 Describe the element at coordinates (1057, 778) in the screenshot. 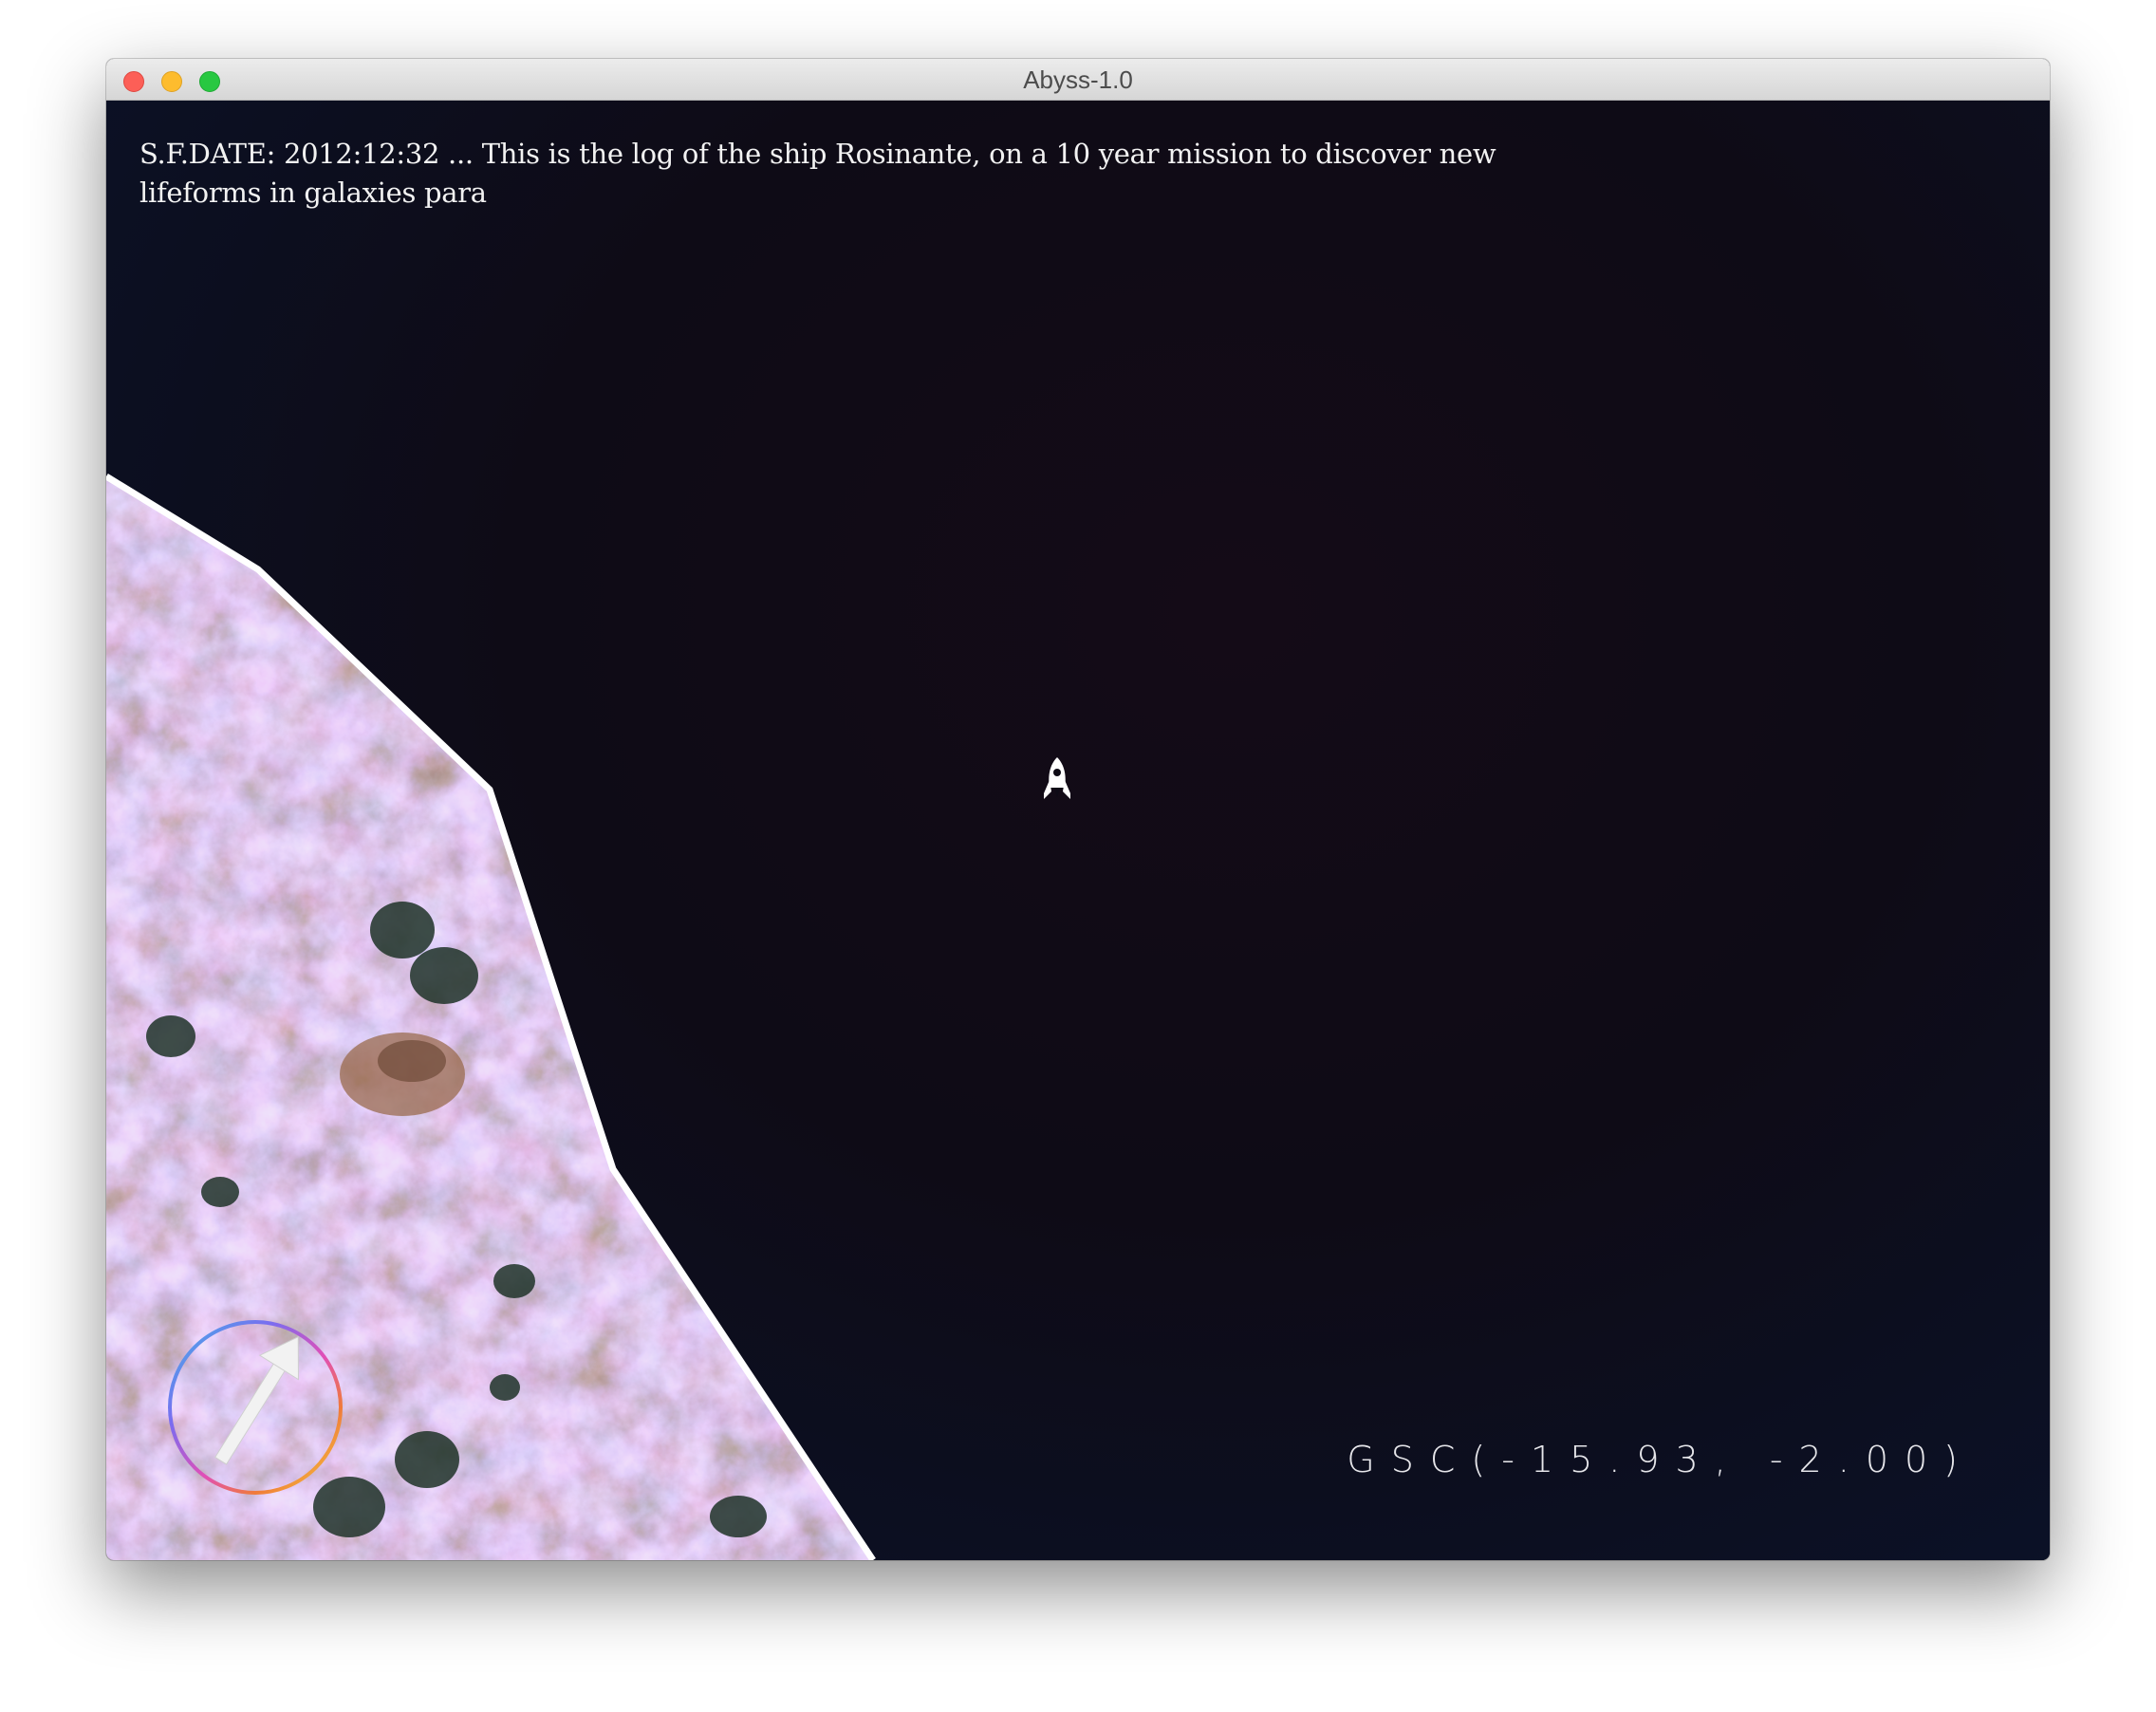

I see `rocket-icon` at that location.